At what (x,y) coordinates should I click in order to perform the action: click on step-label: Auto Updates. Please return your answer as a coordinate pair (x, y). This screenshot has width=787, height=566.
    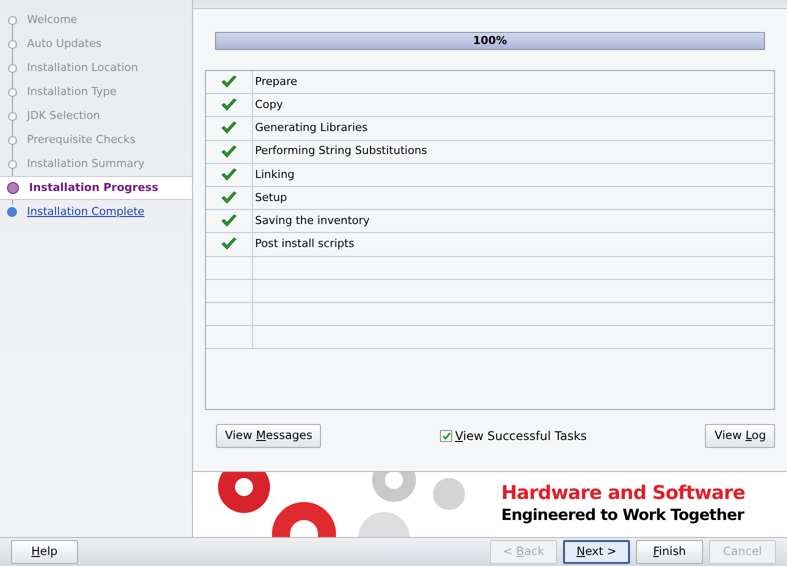
    Looking at the image, I should click on (64, 44).